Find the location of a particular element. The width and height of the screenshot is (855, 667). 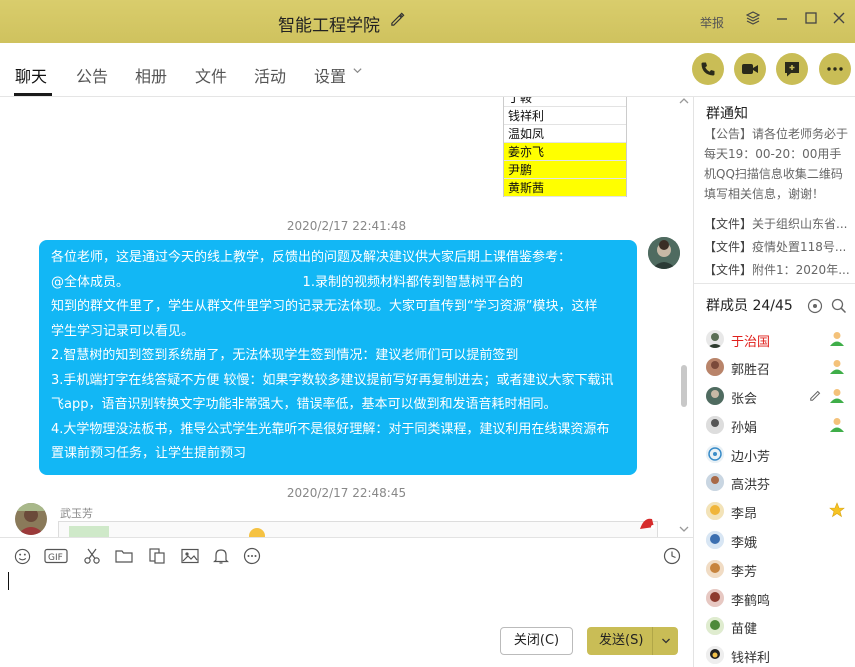

member-name: 郭胜召 is located at coordinates (751, 370).